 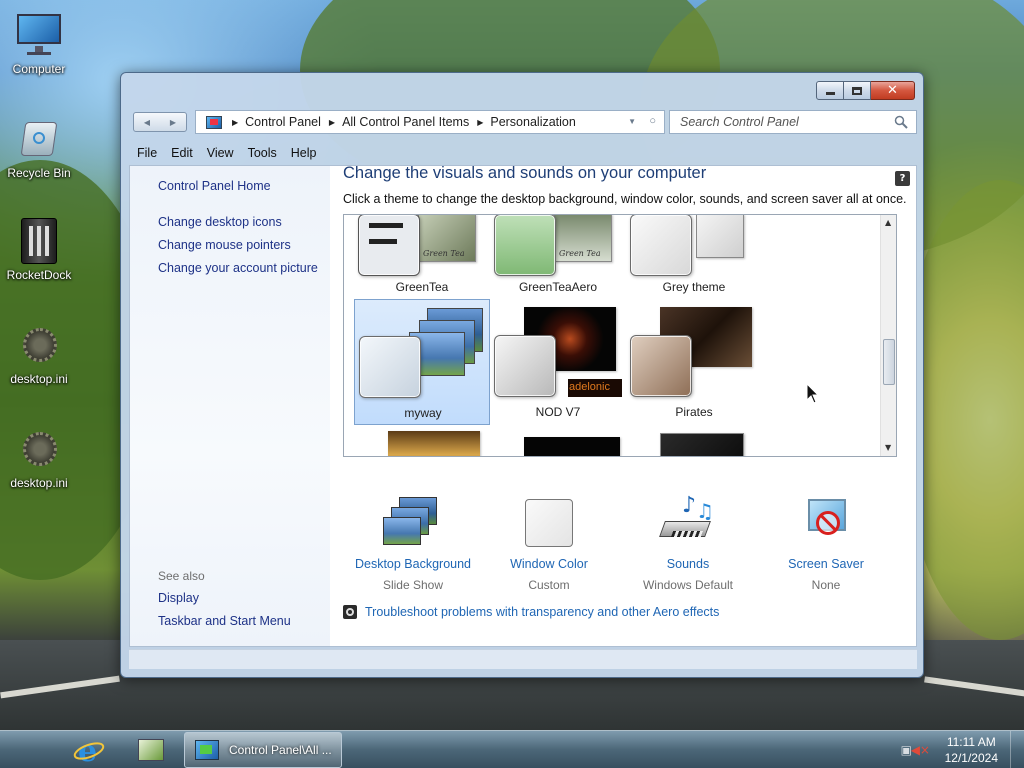 What do you see at coordinates (694, 254) in the screenshot?
I see `theme-grey: Grey theme` at bounding box center [694, 254].